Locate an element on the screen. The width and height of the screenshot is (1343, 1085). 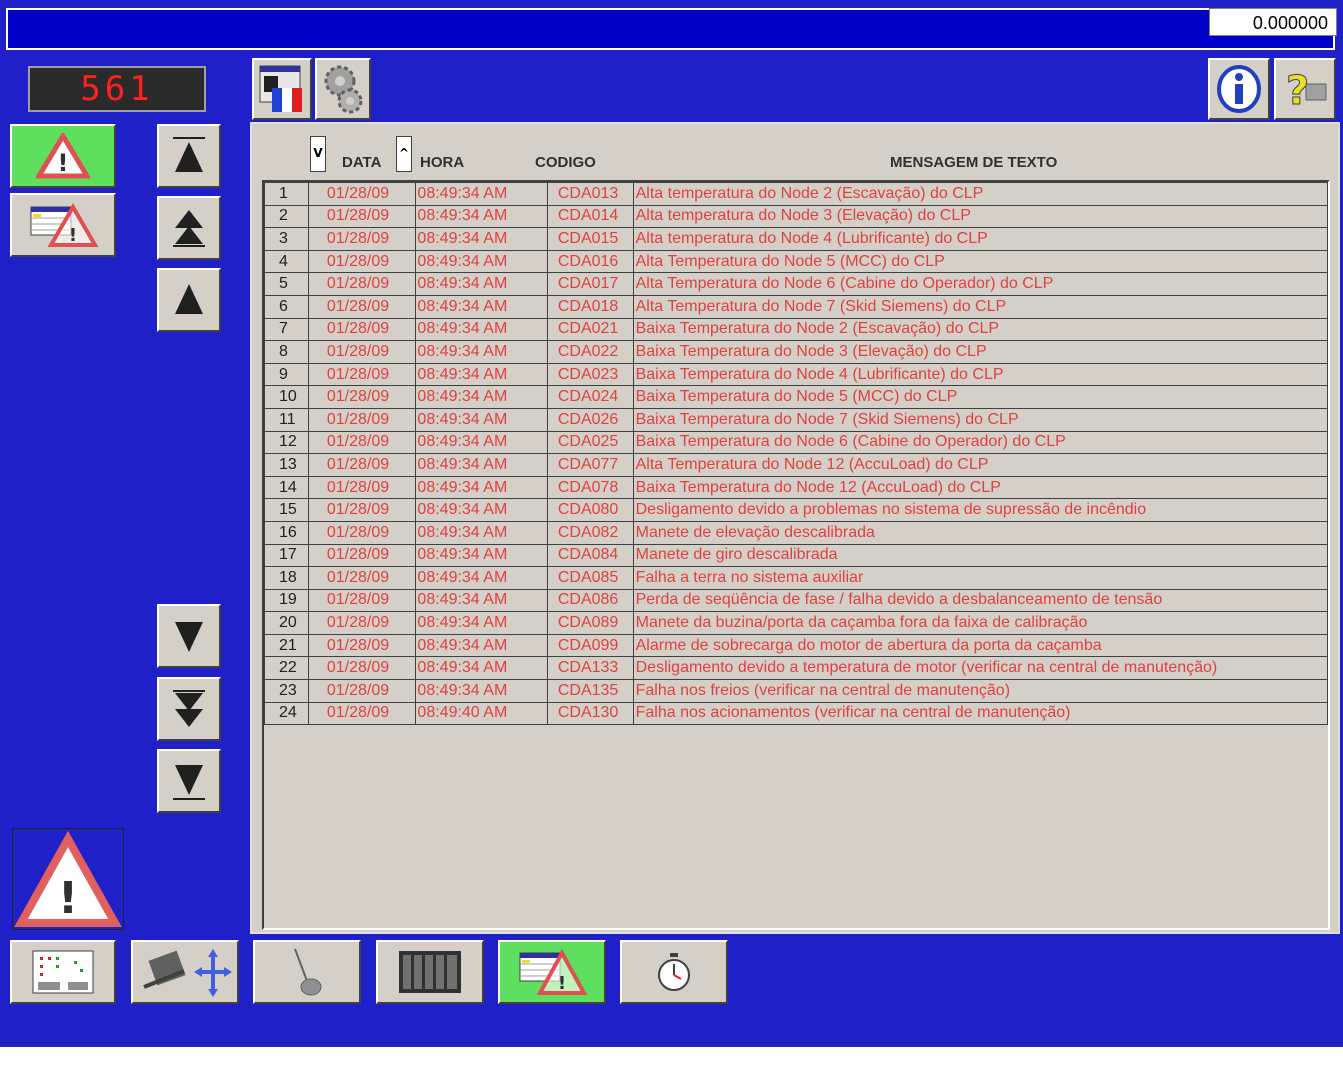
language-button is located at coordinates (282, 89).